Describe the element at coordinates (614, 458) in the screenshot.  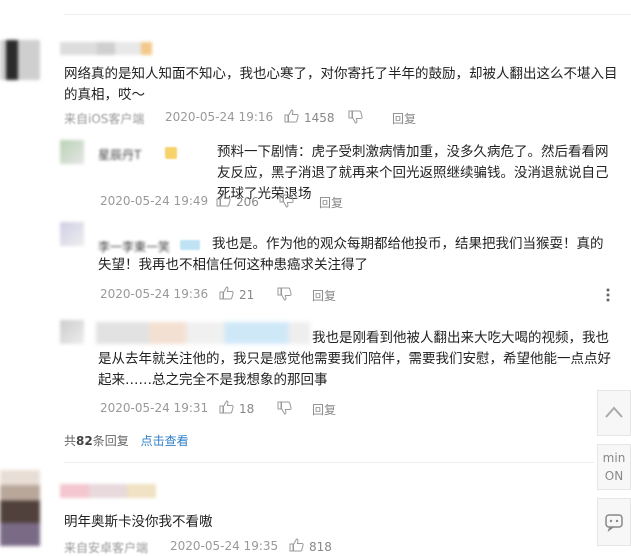
I see `mini-label-1: min` at that location.